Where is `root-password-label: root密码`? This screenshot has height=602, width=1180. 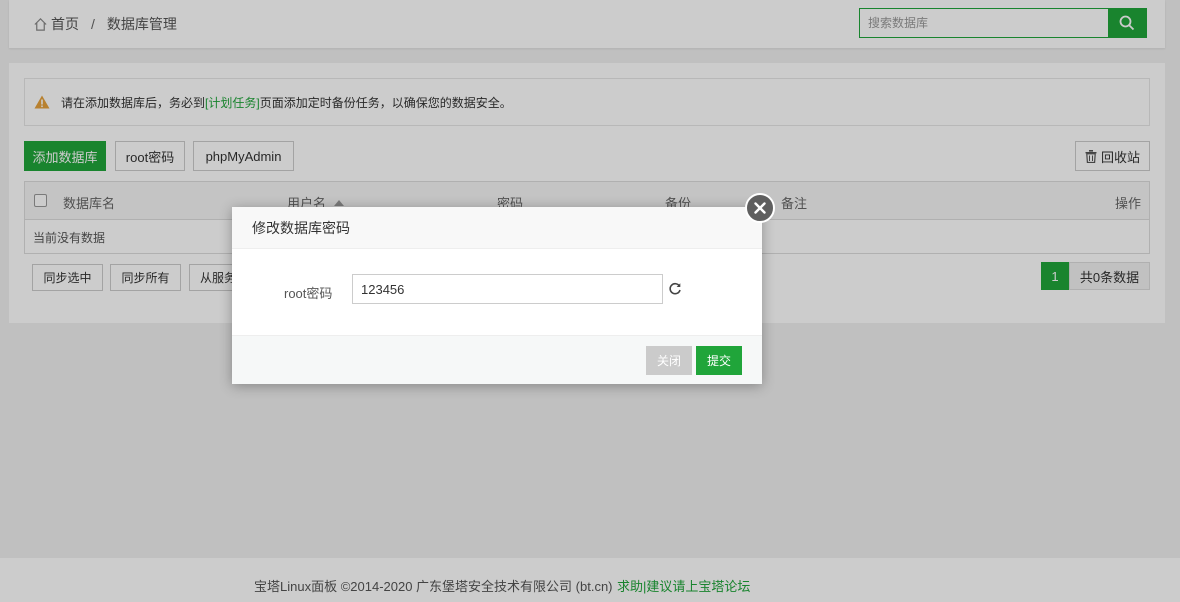
root-password-label: root密码 is located at coordinates (308, 293).